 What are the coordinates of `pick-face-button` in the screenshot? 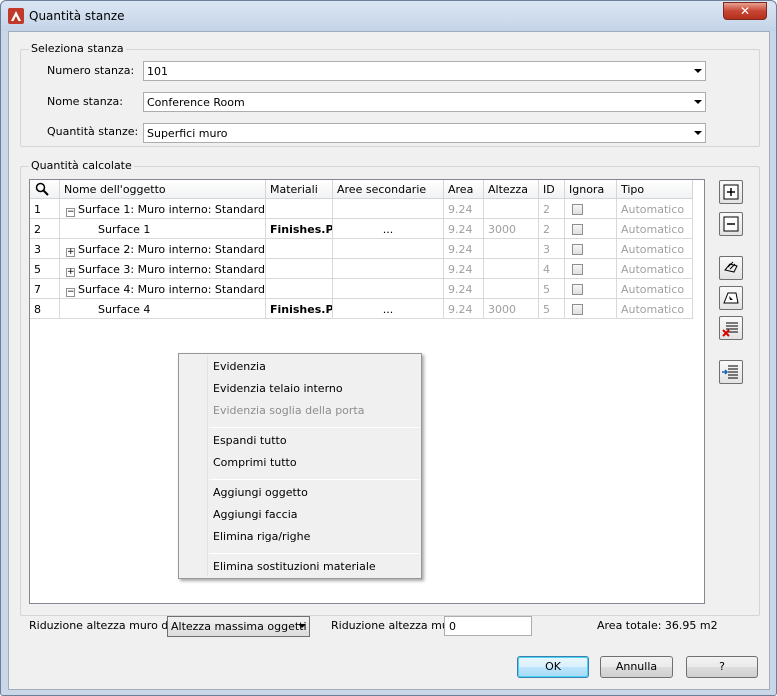 It's located at (731, 298).